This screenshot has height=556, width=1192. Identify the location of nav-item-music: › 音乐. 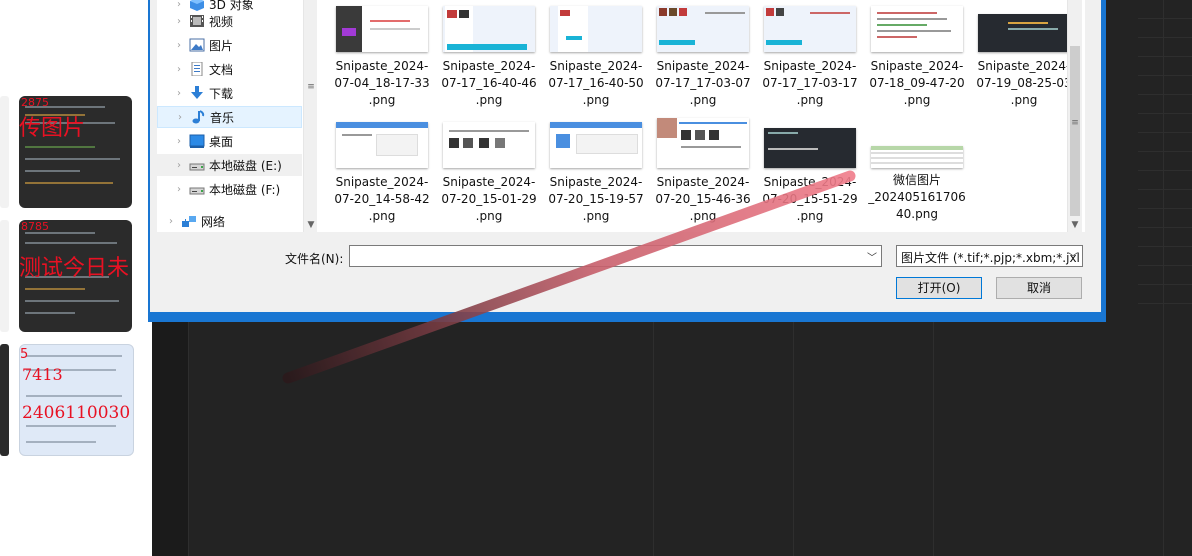
(229, 117).